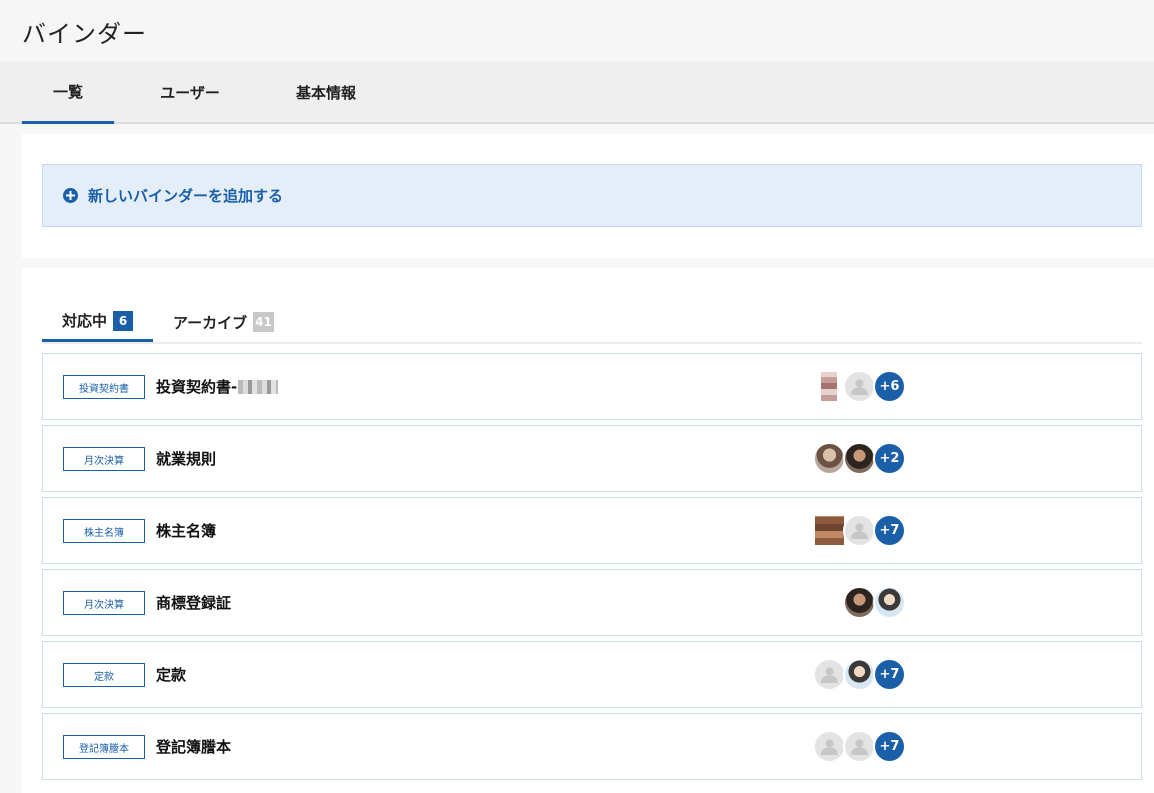 The width and height of the screenshot is (1154, 793). What do you see at coordinates (592, 674) in the screenshot?
I see `binder-row: 定款 定款 +7` at bounding box center [592, 674].